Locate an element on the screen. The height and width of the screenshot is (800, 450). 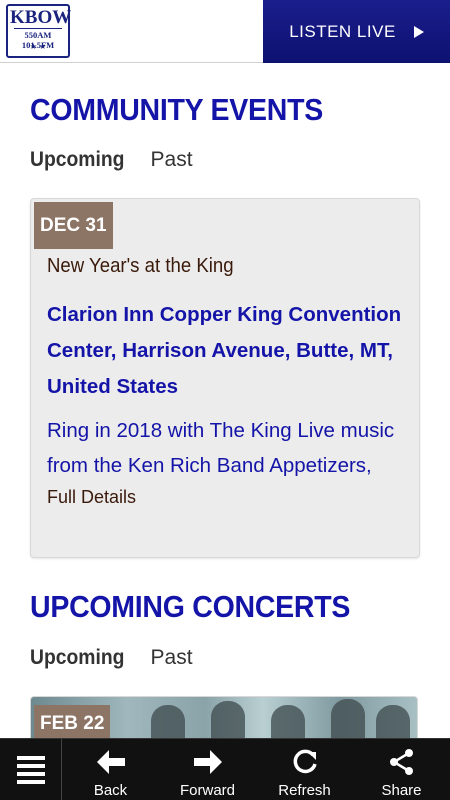
menu-button is located at coordinates (31, 769).